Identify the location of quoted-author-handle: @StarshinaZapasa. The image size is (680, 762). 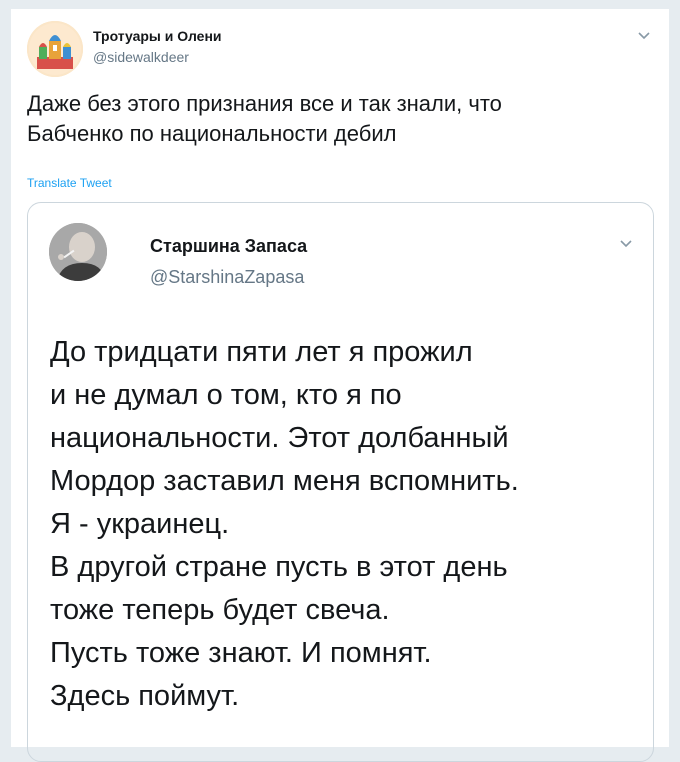
(227, 277).